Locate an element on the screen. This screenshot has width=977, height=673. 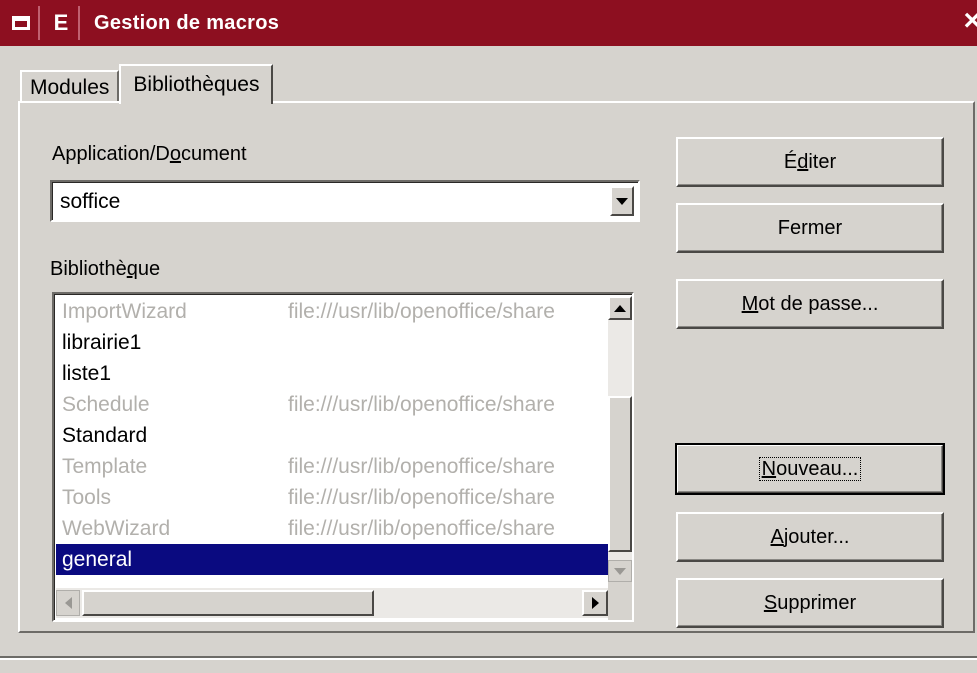
list-item-selected: general is located at coordinates (332, 559).